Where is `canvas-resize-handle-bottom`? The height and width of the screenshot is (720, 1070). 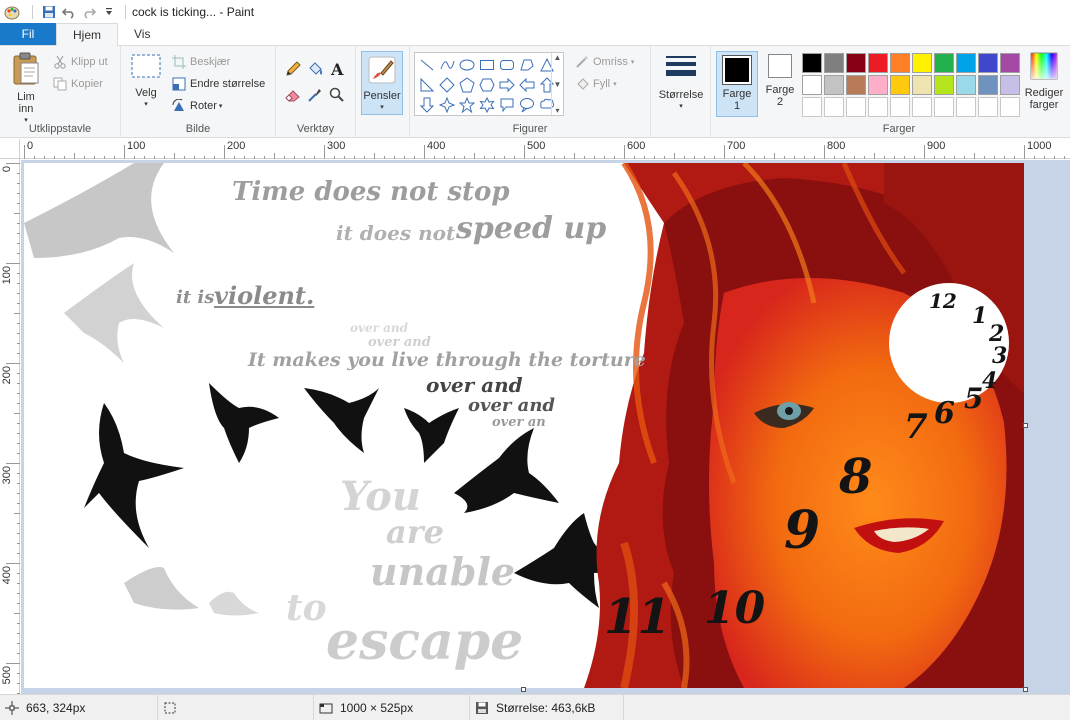
canvas-resize-handle-bottom is located at coordinates (523, 689).